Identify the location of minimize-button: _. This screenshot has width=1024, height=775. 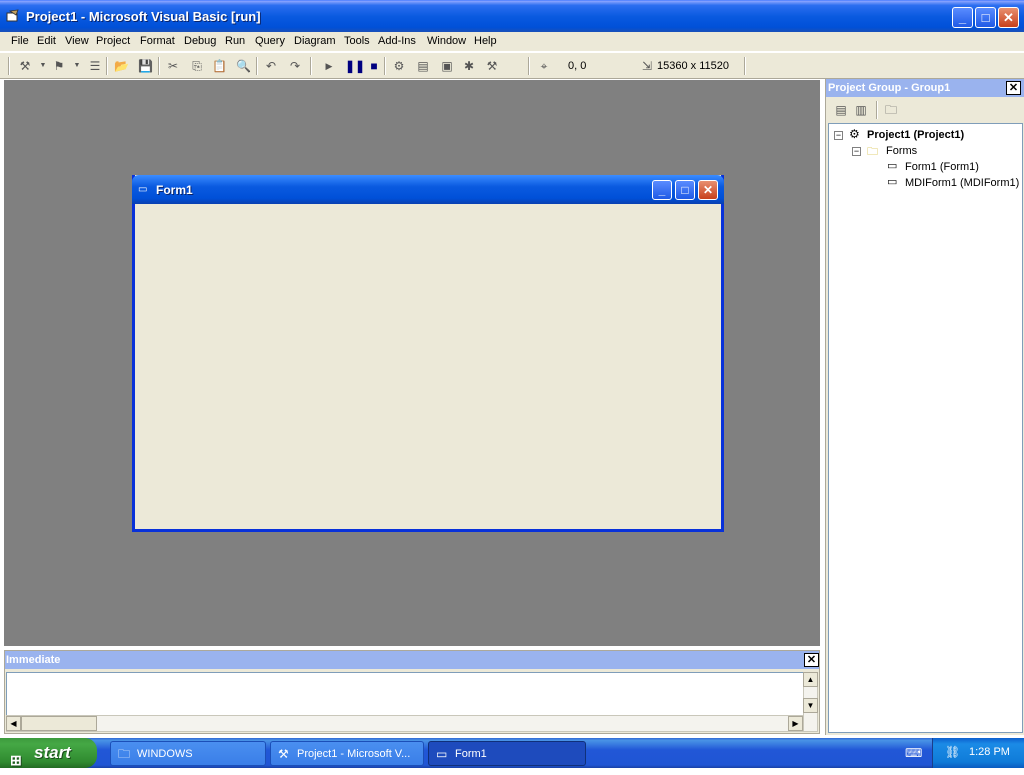
(962, 17).